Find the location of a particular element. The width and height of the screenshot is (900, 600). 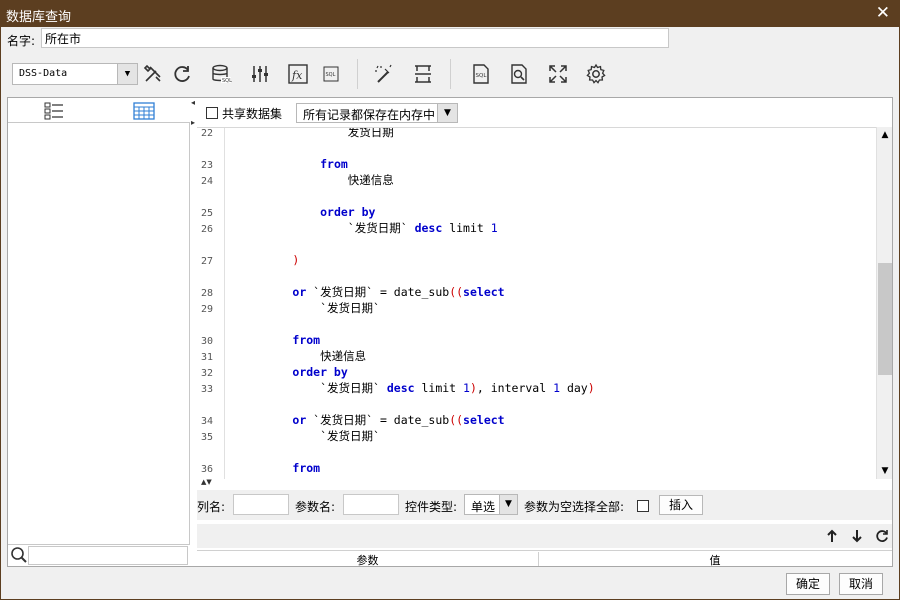

search-icon is located at coordinates (19, 555).